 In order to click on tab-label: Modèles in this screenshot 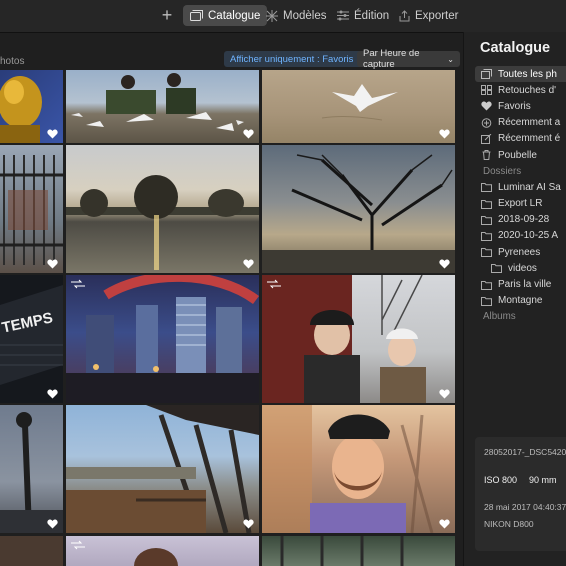, I will do `click(305, 15)`.